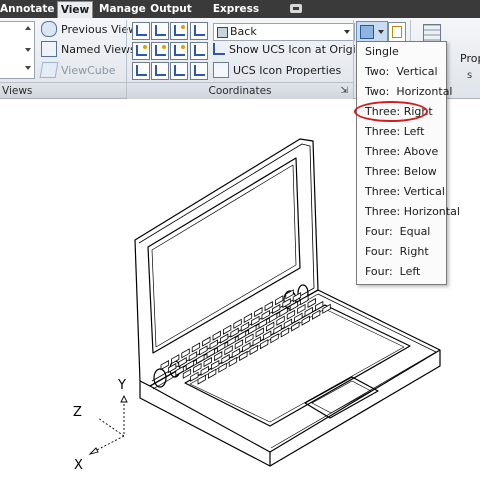  I want to click on previous-views-button: Previous Views, so click(92, 30).